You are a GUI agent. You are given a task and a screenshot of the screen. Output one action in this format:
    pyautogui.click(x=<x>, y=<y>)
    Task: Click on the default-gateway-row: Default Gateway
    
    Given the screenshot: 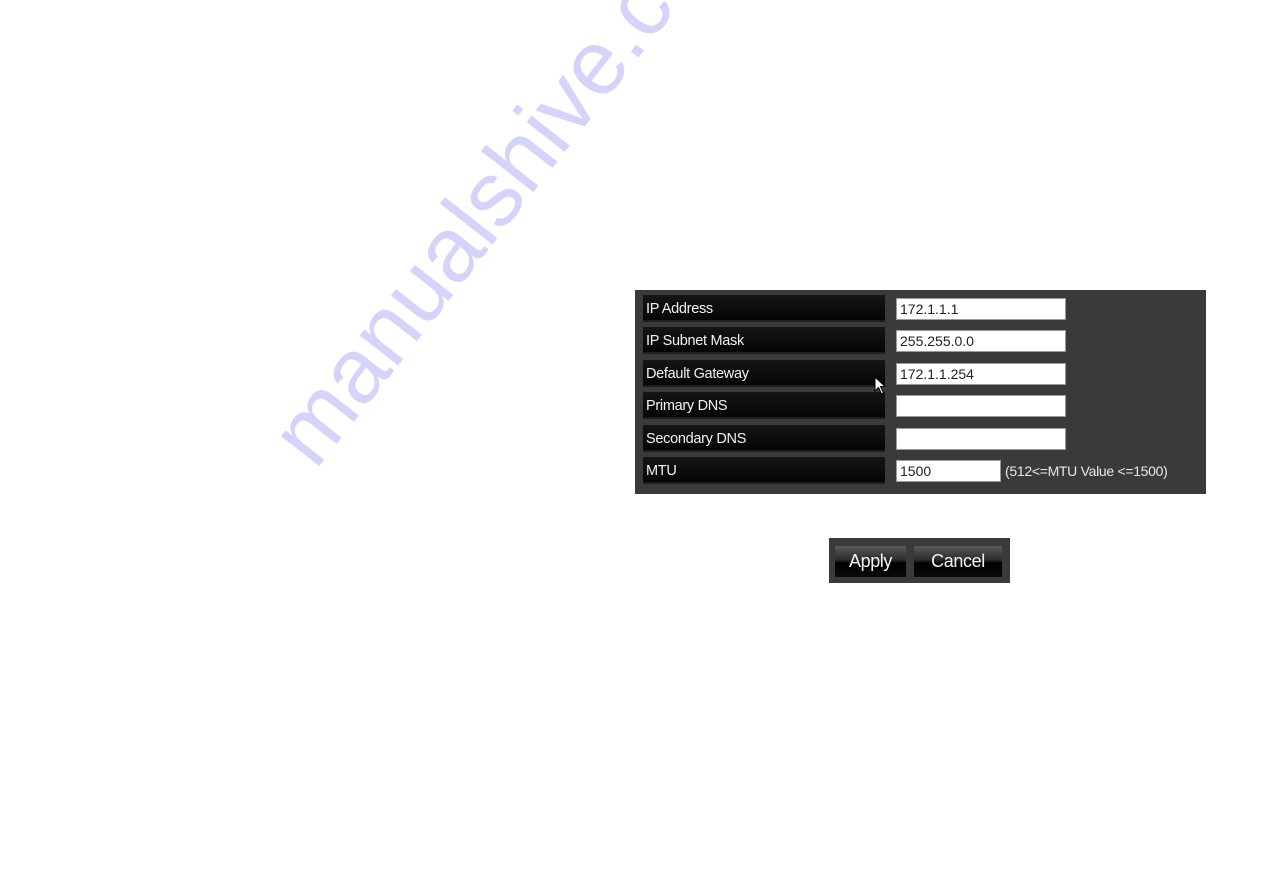 What is the action you would take?
    pyautogui.click(x=920, y=374)
    